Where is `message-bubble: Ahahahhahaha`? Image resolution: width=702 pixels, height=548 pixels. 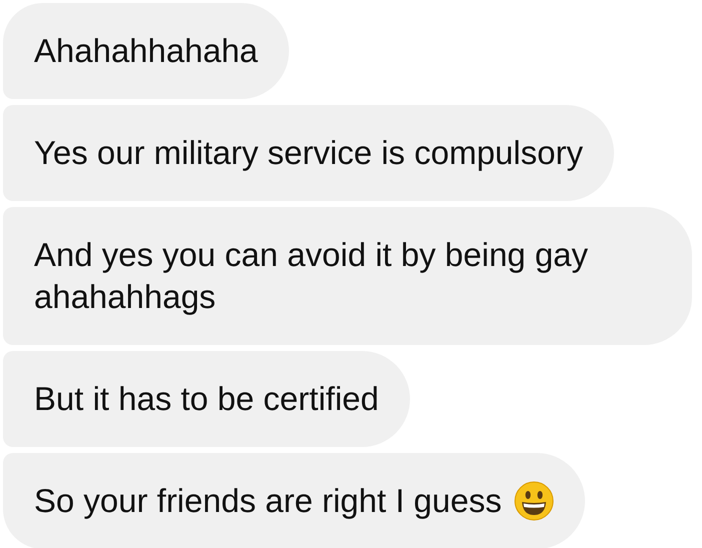 message-bubble: Ahahahhahaha is located at coordinates (146, 51).